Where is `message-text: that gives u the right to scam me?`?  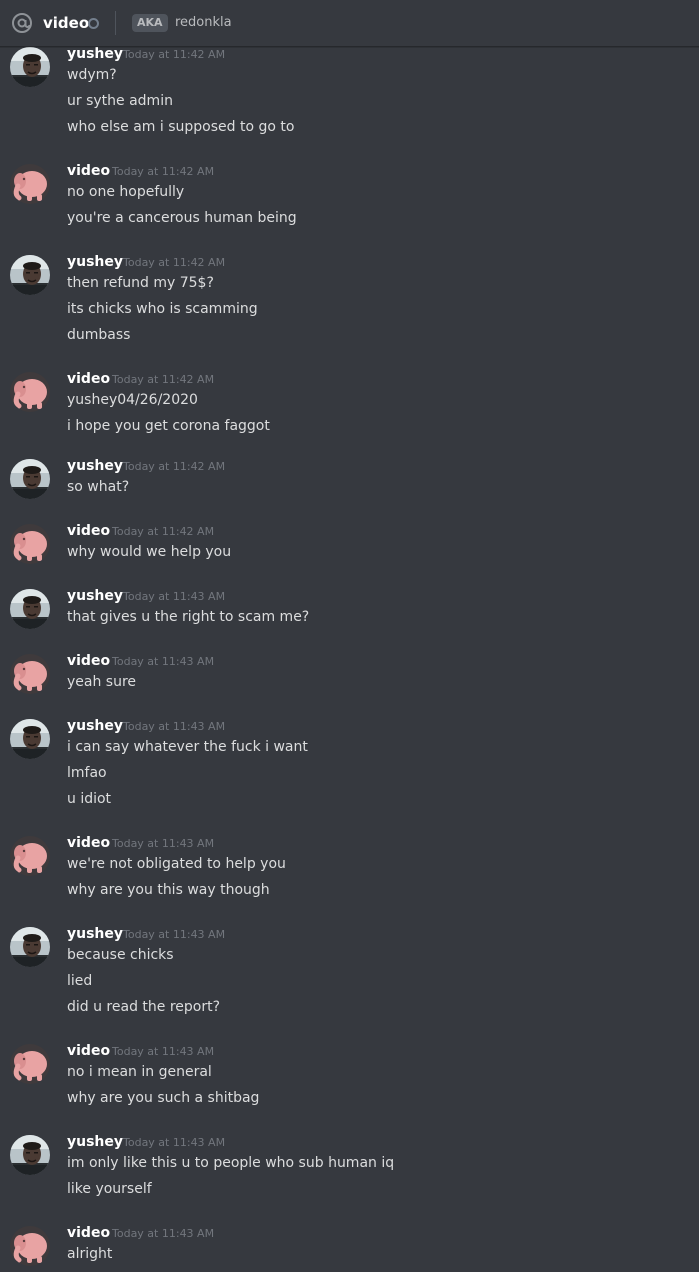 message-text: that gives u the right to scam me? is located at coordinates (188, 617).